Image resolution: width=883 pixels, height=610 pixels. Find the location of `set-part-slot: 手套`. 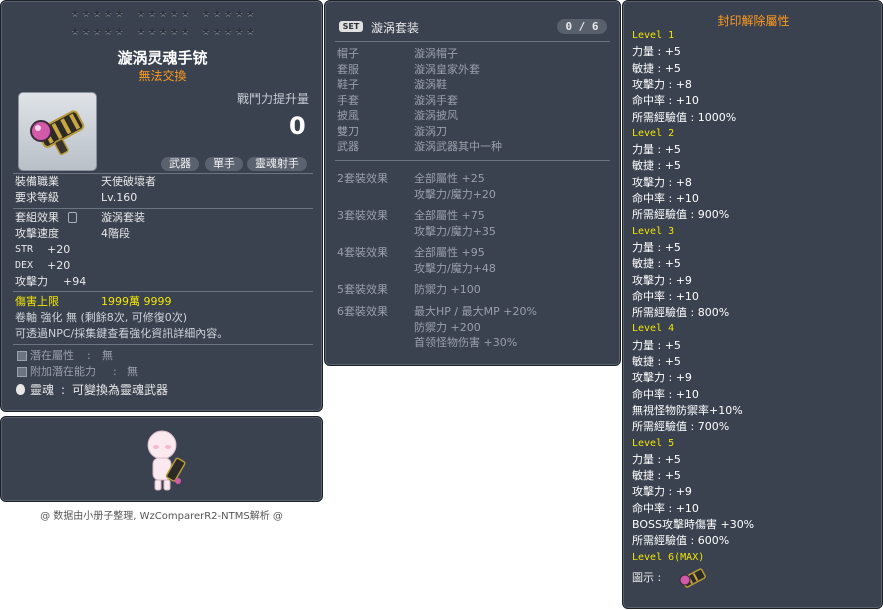

set-part-slot: 手套 is located at coordinates (348, 100).